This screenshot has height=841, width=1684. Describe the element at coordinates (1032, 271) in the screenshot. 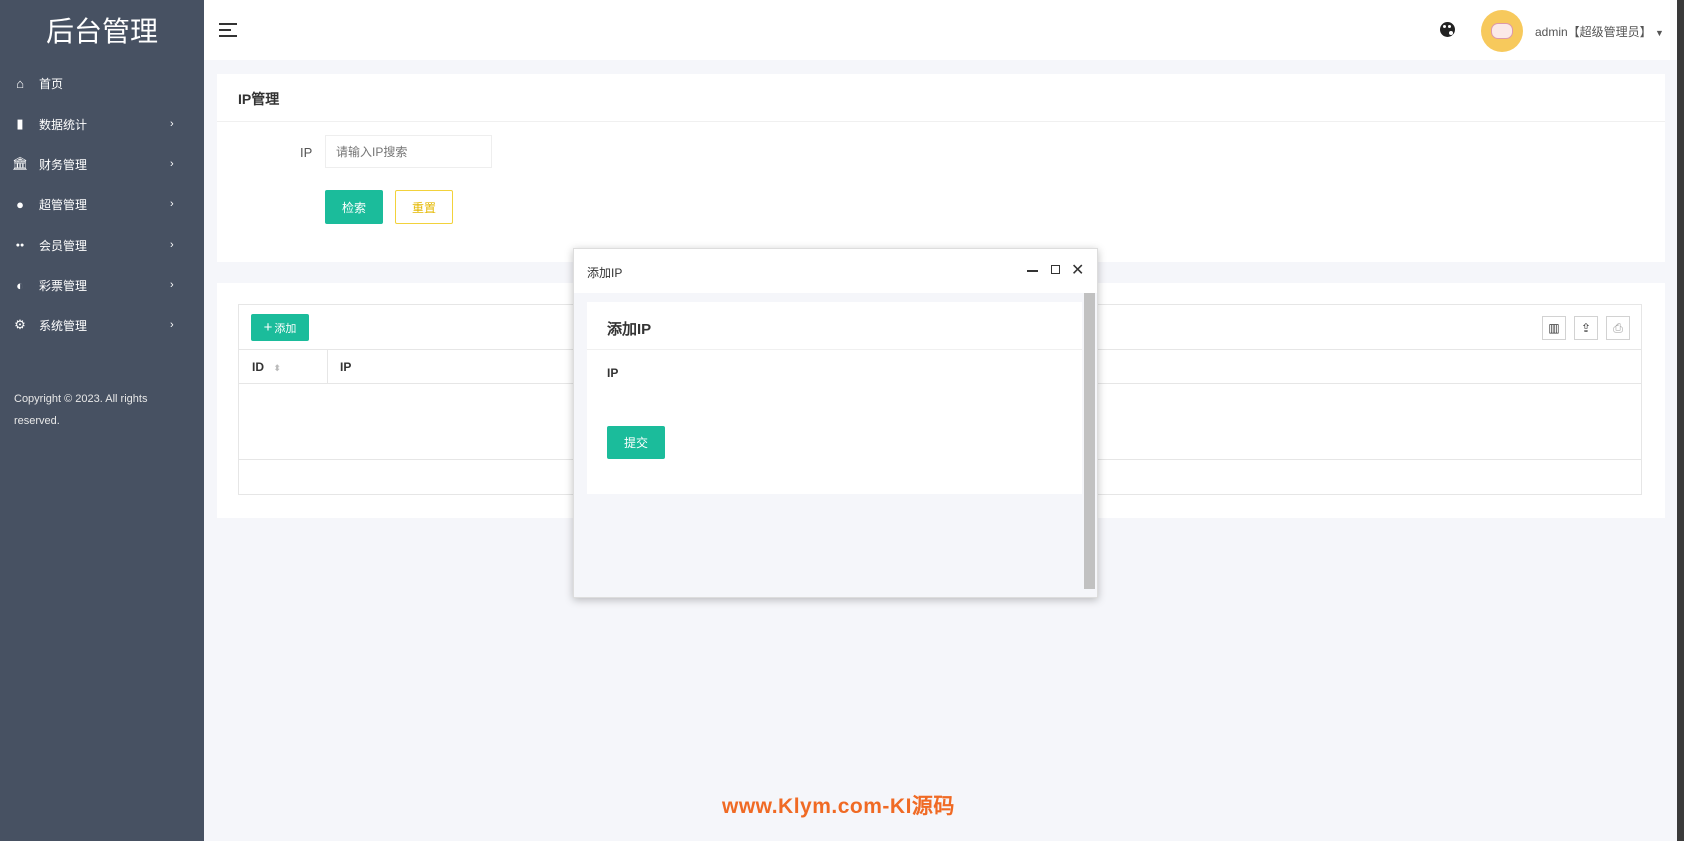

I see `minimize-icon` at that location.